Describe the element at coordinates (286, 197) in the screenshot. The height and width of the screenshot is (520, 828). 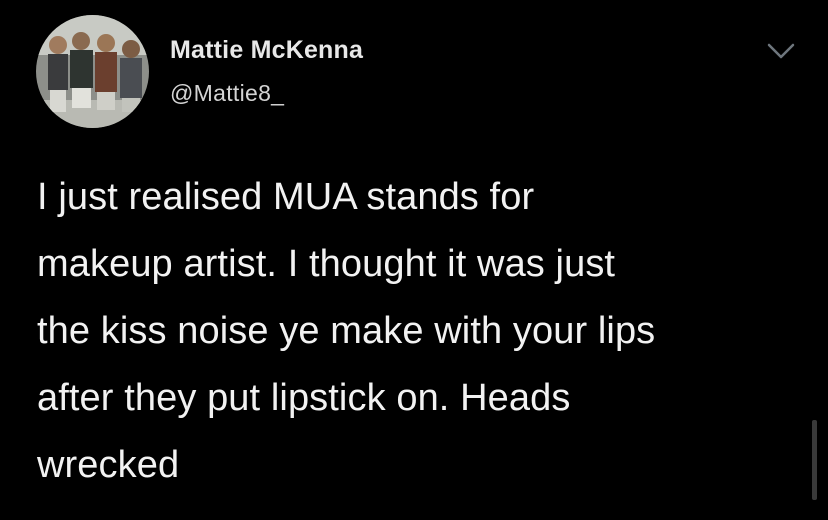
I see `tweet-text-line: I just realised MUA stands for` at that location.